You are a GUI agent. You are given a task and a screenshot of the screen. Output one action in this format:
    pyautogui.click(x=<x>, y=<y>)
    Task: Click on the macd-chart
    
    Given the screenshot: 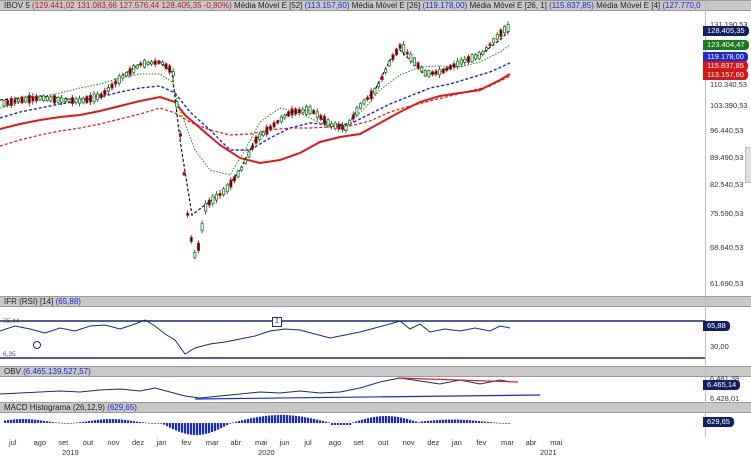 What is the action you would take?
    pyautogui.click(x=352, y=419)
    